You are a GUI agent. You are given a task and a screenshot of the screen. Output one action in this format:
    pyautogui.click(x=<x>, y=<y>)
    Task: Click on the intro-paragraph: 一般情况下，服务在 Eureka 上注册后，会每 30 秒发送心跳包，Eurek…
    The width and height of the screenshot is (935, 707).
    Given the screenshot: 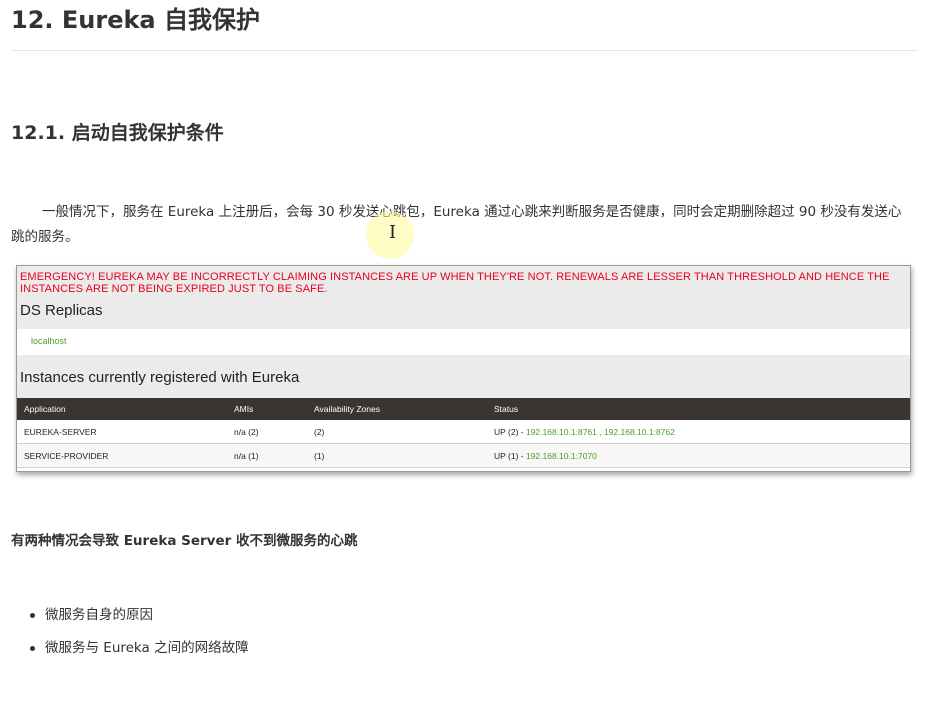 What is the action you would take?
    pyautogui.click(x=456, y=224)
    